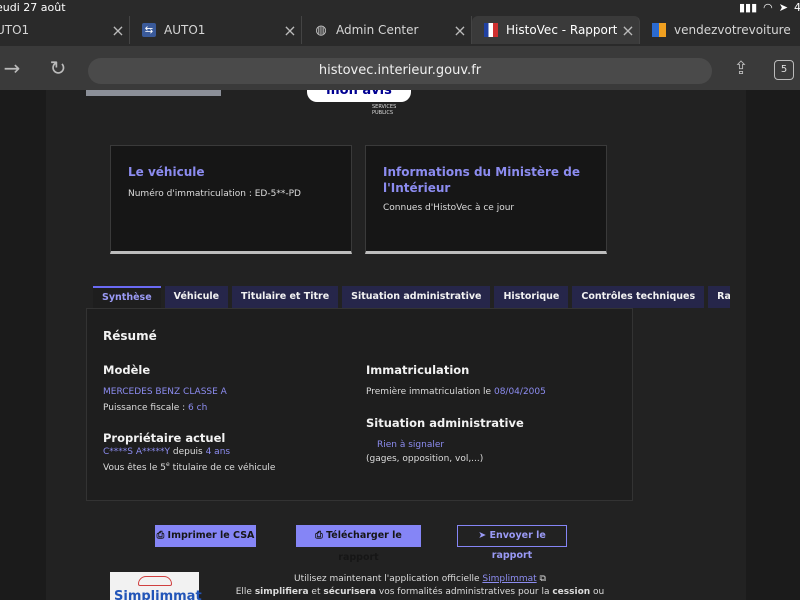 The width and height of the screenshot is (800, 600). What do you see at coordinates (12, 68) in the screenshot?
I see `forward-icon: →` at bounding box center [12, 68].